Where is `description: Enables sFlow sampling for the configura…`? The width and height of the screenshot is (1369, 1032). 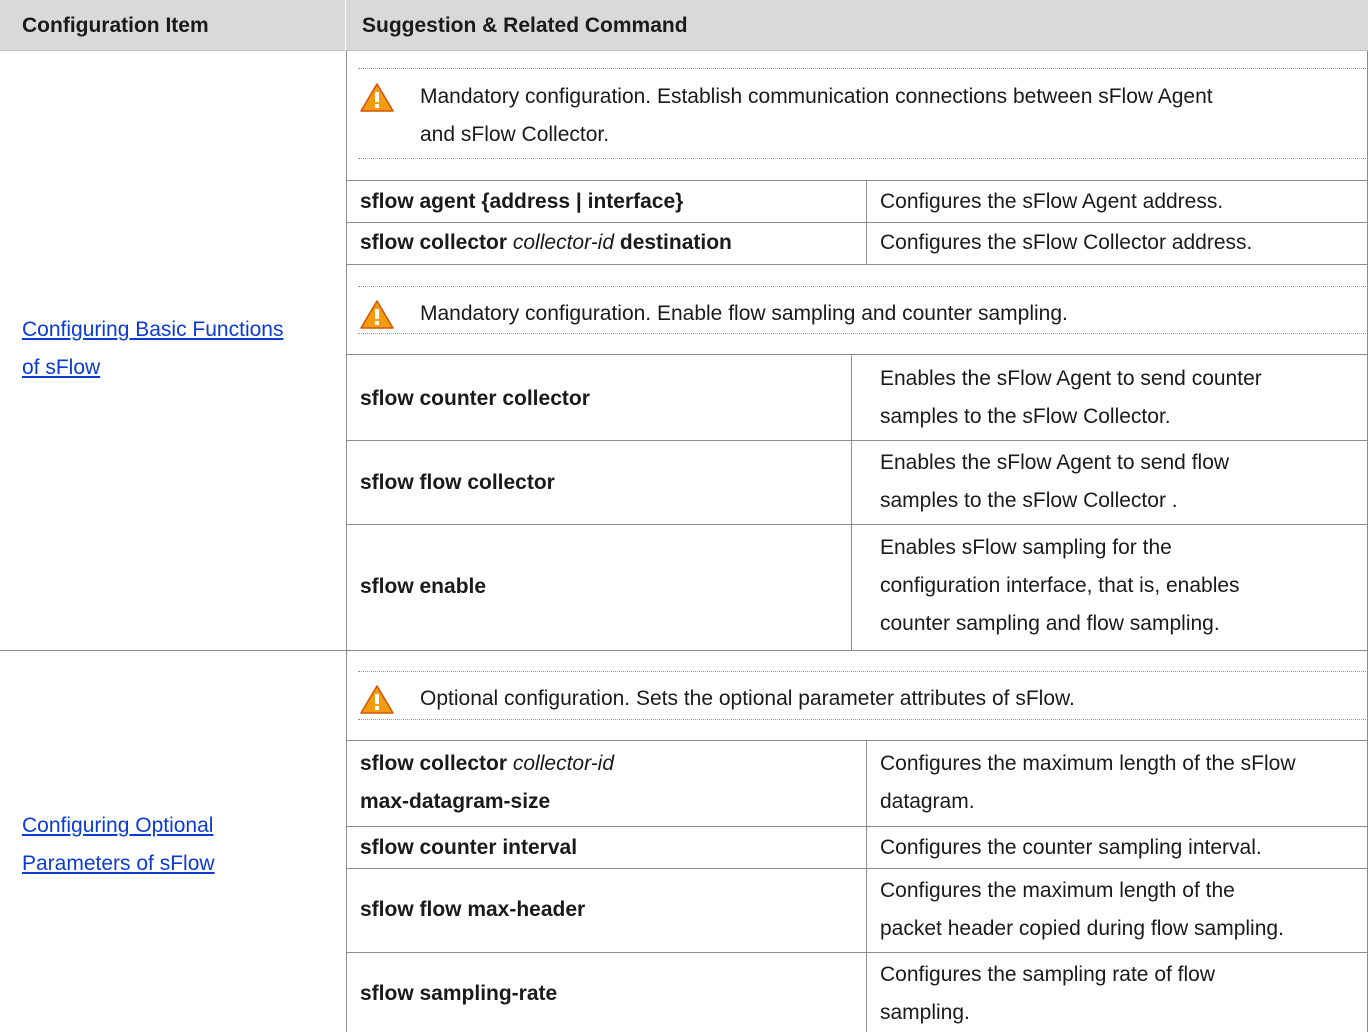
description: Enables sFlow sampling for the configura… is located at coordinates (1120, 586).